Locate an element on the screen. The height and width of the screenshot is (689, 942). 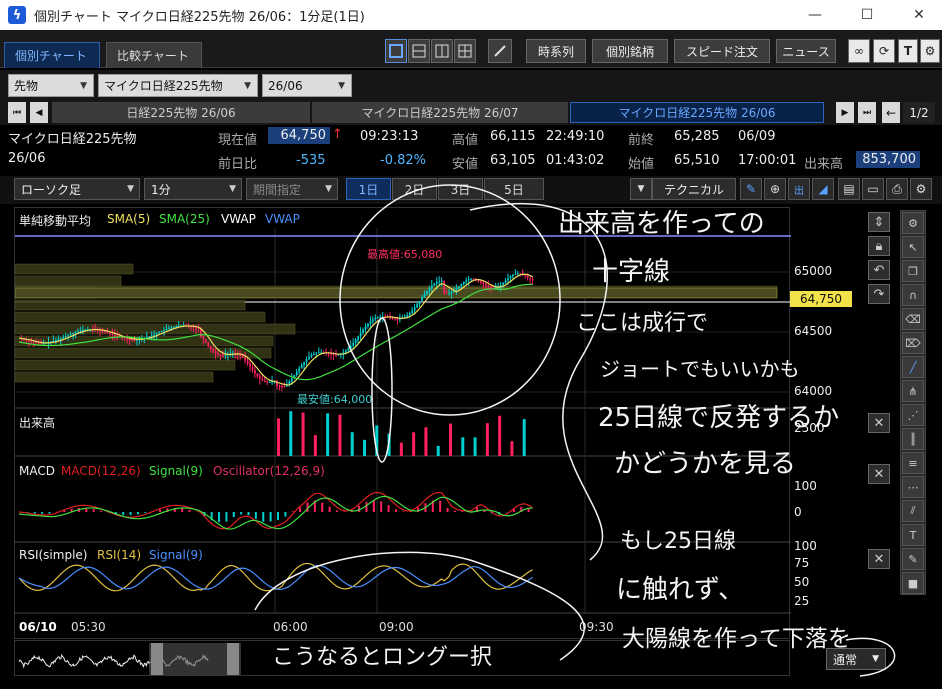
area-chart-icon: ◢ is located at coordinates (823, 189).